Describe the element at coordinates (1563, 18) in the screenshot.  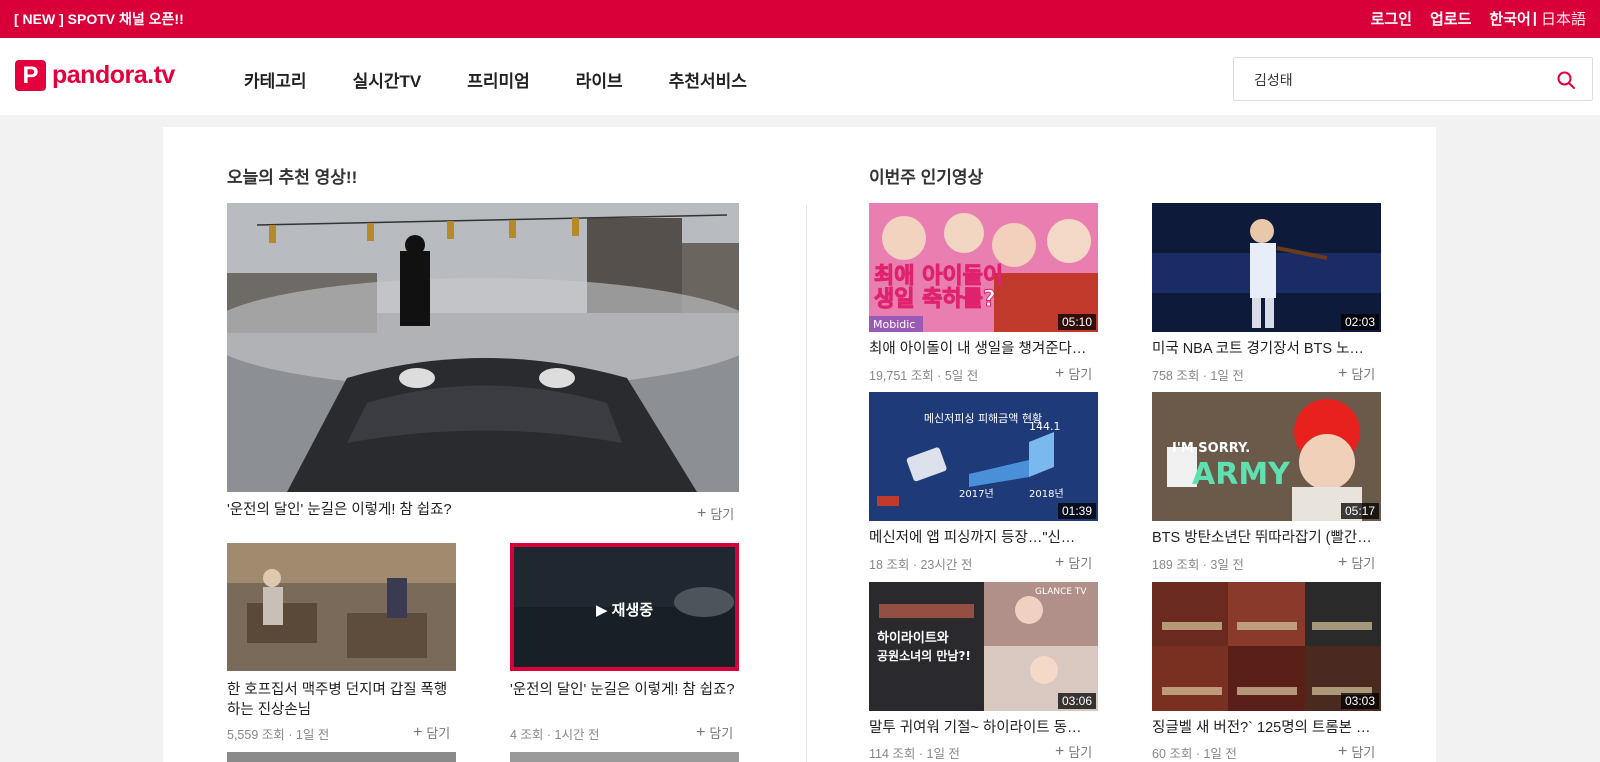
I see `lang-japanese: 日本語` at that location.